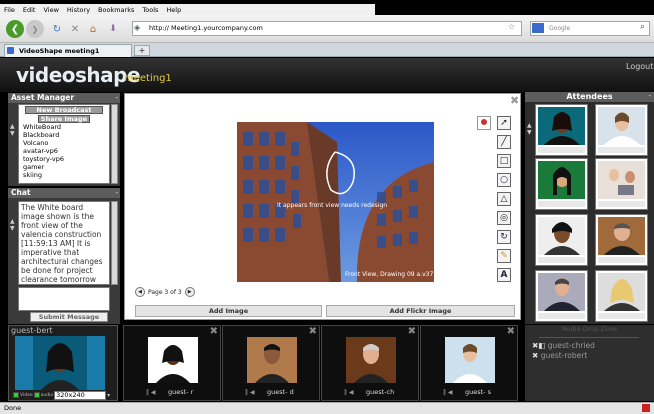 The image size is (654, 414). I want to click on prev-page-icon: ◀, so click(140, 292).